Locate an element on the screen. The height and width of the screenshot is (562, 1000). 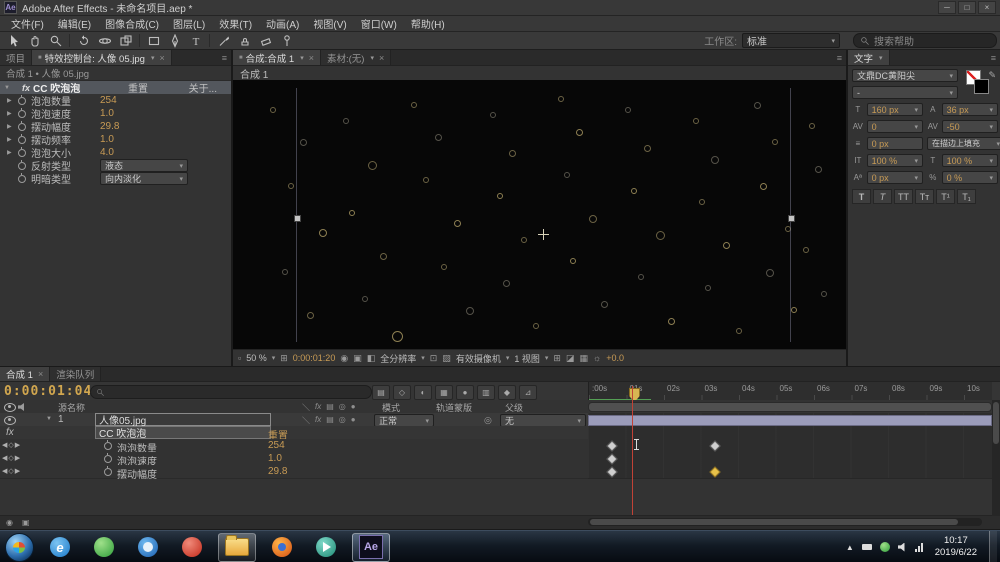
taskbar-media-player-icon is located at coordinates (326, 547).